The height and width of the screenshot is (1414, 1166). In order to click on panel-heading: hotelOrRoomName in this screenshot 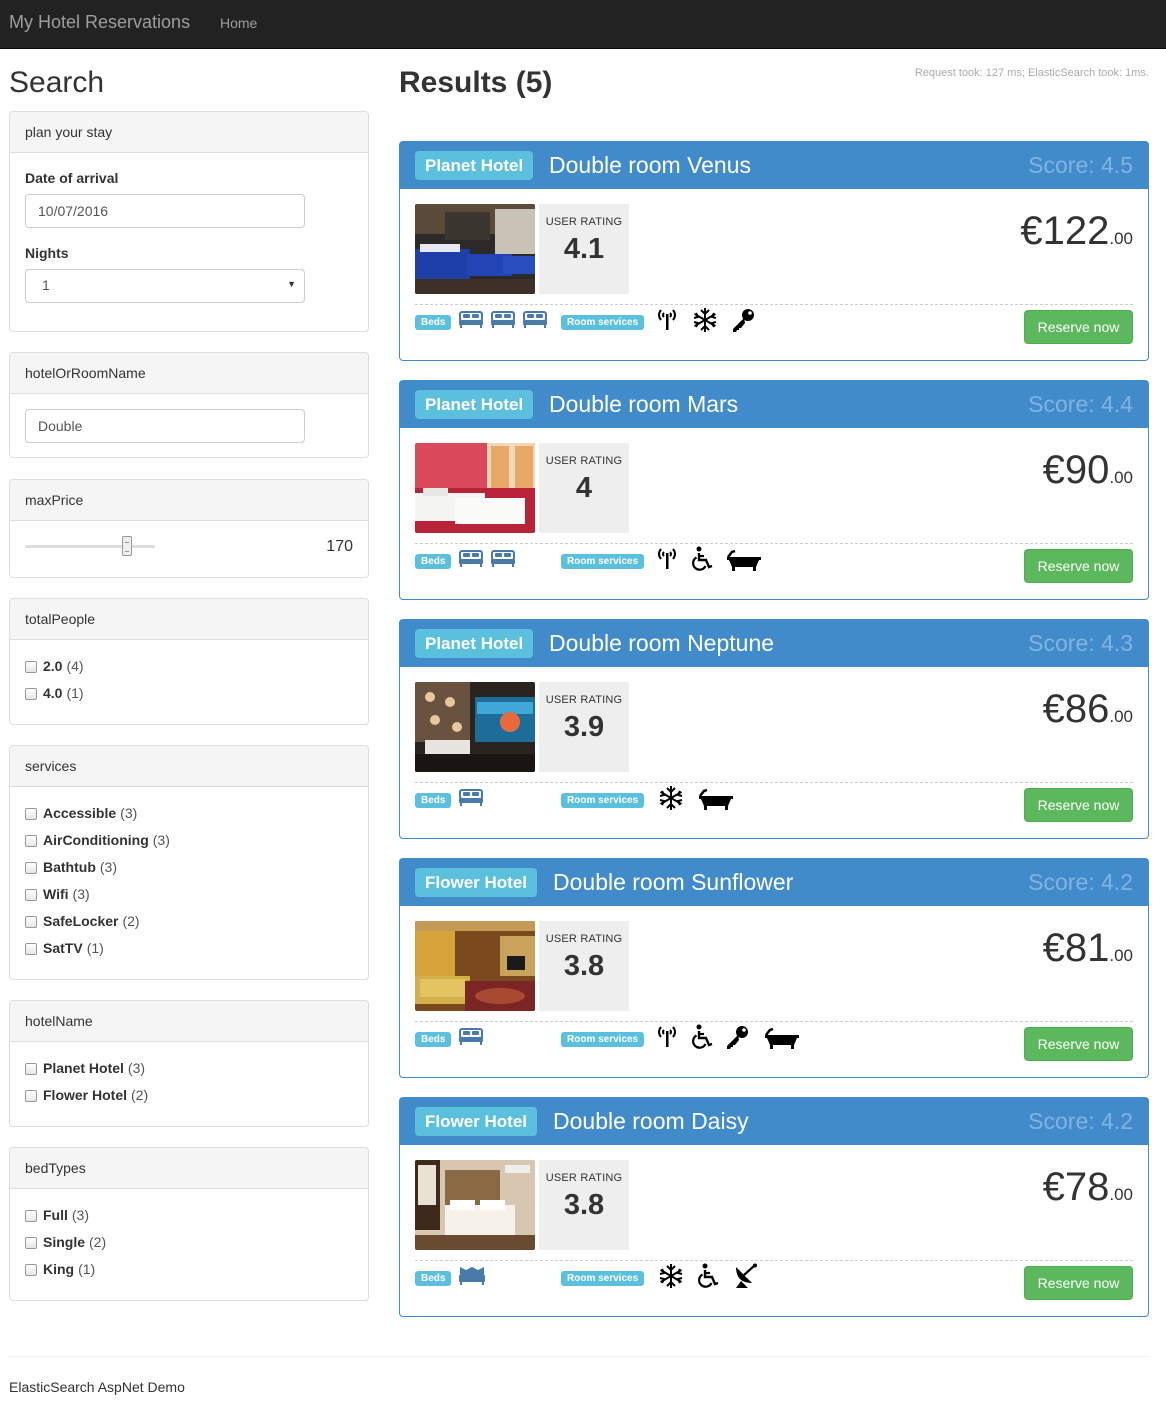, I will do `click(189, 373)`.